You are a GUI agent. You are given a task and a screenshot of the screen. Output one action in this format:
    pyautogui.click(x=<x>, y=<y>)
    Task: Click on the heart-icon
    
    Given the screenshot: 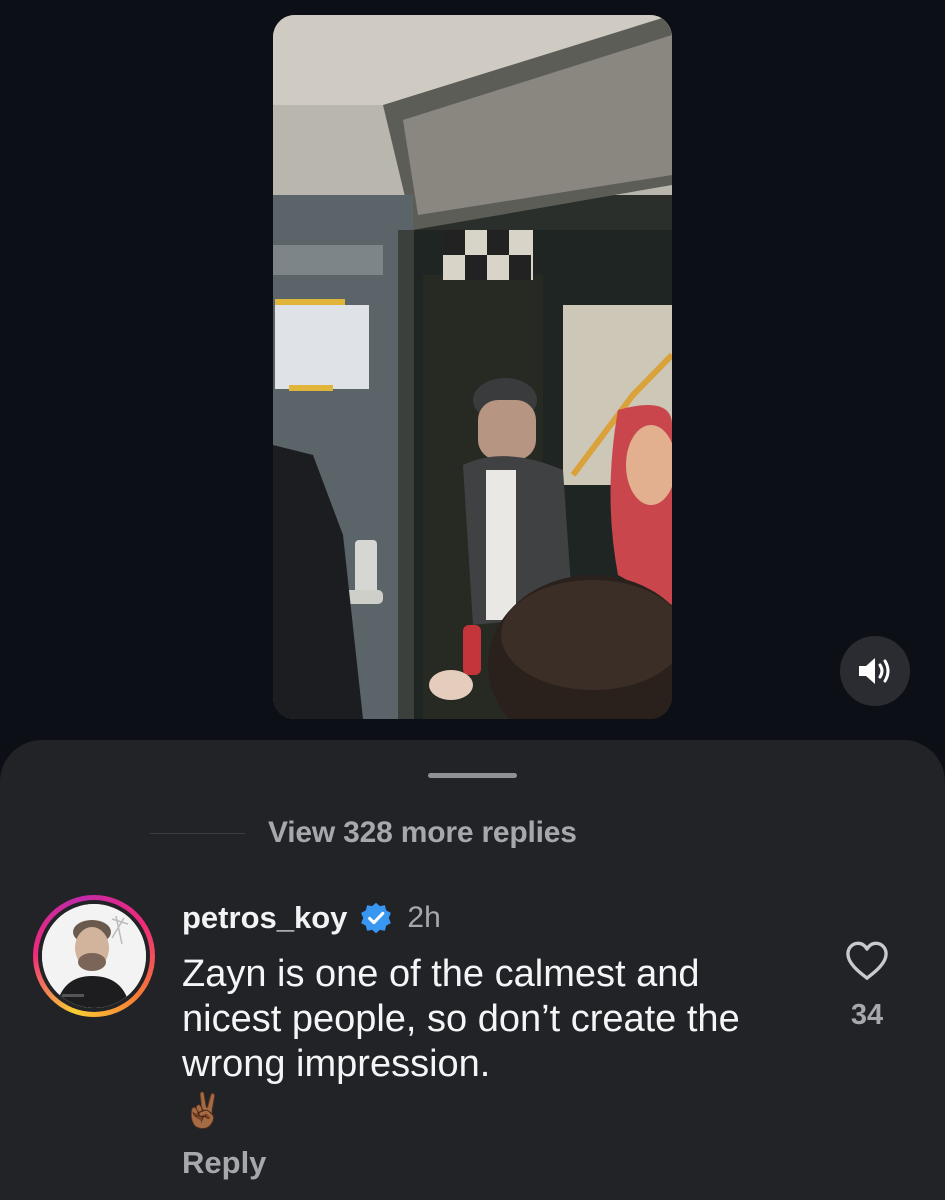 What is the action you would take?
    pyautogui.click(x=867, y=961)
    